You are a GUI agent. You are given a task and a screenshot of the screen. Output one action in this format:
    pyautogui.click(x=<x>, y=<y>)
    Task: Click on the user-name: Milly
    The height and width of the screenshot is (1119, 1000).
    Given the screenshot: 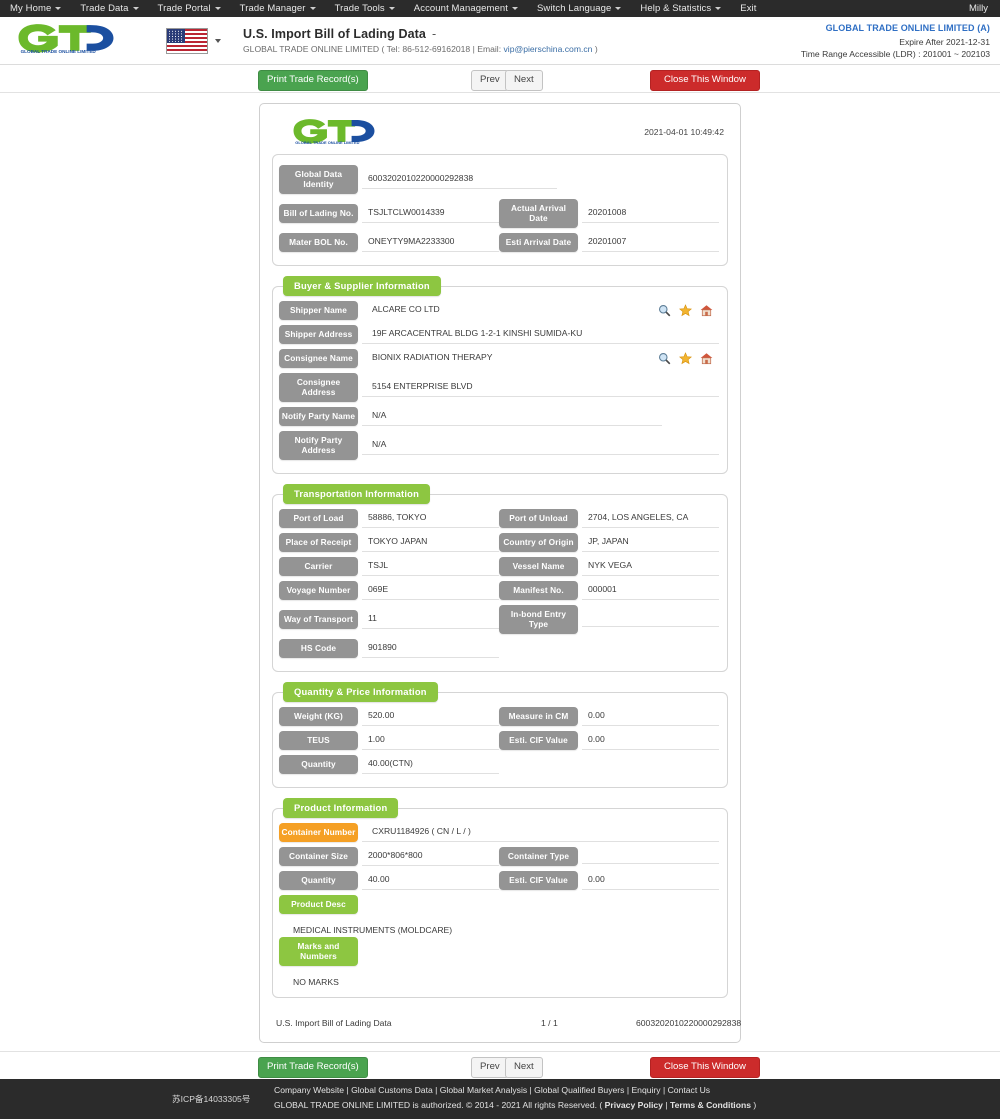 What is the action you would take?
    pyautogui.click(x=978, y=8)
    